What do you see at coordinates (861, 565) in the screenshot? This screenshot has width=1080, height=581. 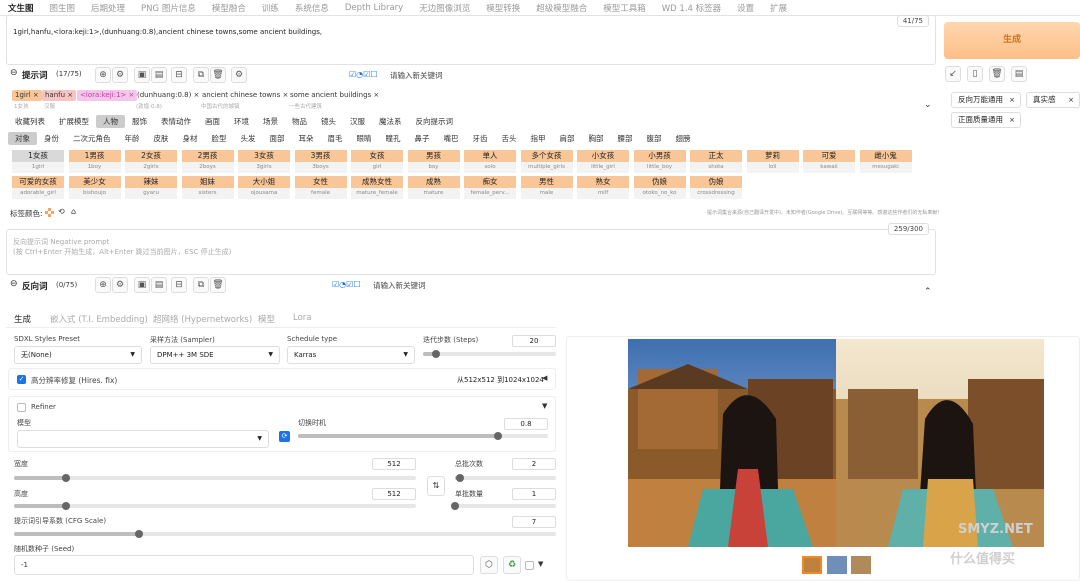 I see `thumbnail` at bounding box center [861, 565].